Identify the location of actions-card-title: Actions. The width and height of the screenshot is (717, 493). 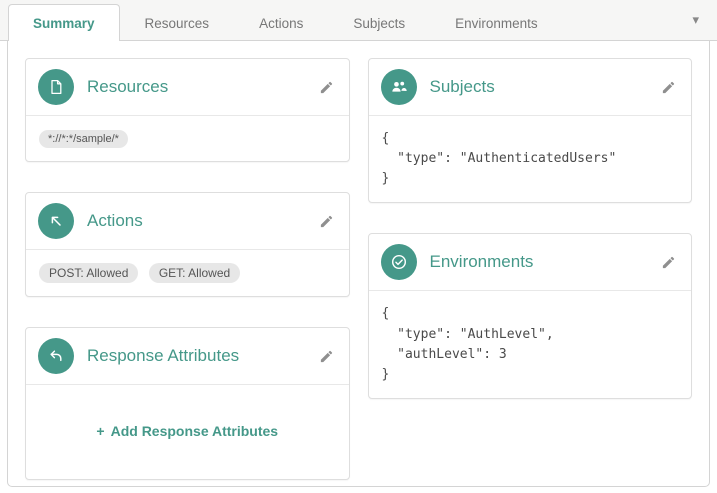
(115, 220).